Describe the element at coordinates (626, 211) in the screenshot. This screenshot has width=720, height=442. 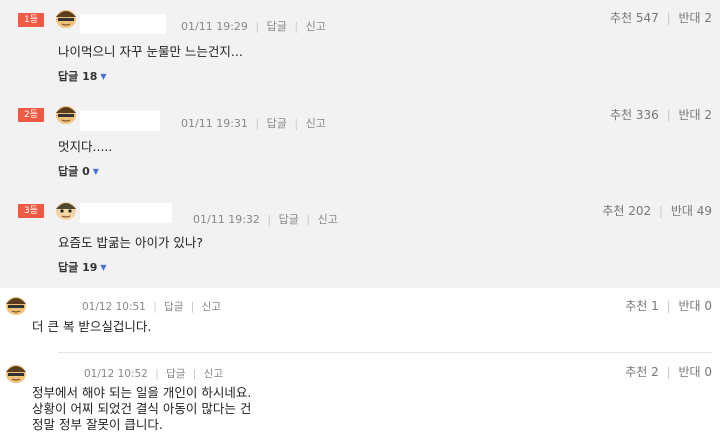
I see `upvote-button: 추천 202` at that location.